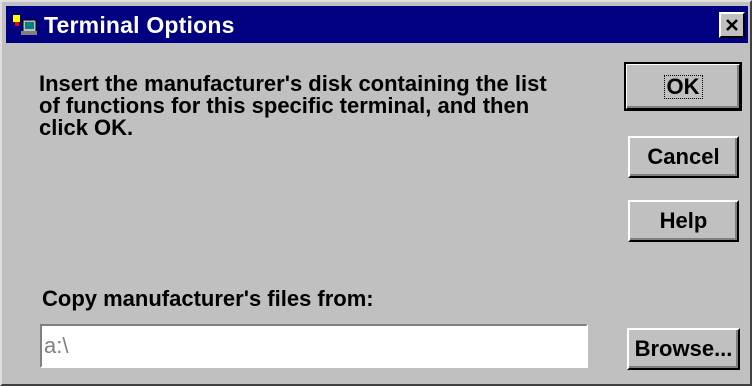 Image resolution: width=755 pixels, height=387 pixels. What do you see at coordinates (314, 346) in the screenshot?
I see `copy-from-path-input` at bounding box center [314, 346].